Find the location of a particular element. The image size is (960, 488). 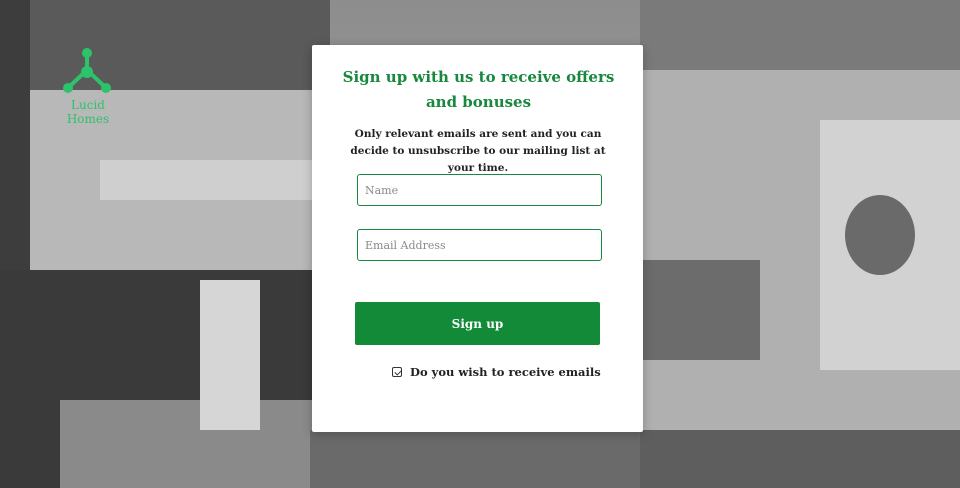

email-input is located at coordinates (479, 245).